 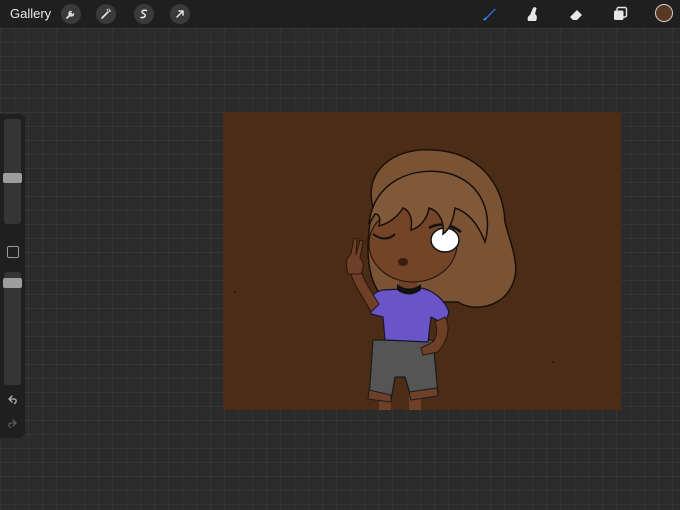 I want to click on modify-button, so click(x=13, y=252).